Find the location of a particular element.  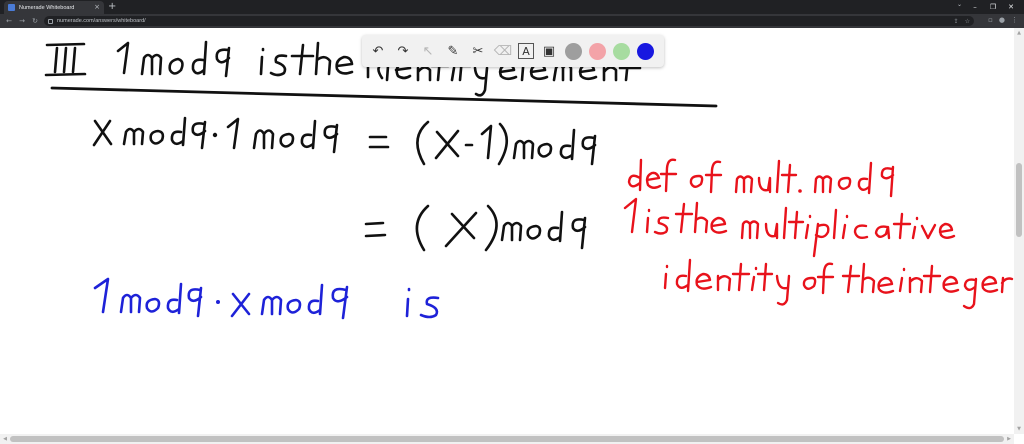

select-pointer-icon: ↖ is located at coordinates (428, 51).